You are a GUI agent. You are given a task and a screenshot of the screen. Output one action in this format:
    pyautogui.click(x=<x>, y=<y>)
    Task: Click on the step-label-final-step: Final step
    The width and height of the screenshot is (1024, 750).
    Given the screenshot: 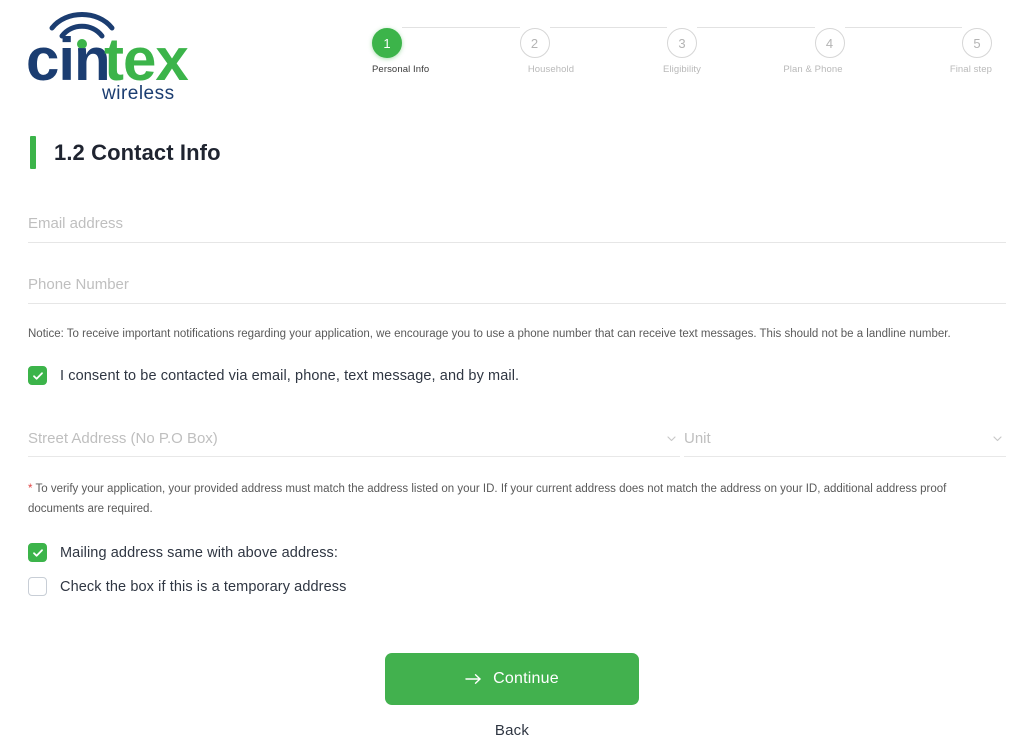 What is the action you would take?
    pyautogui.click(x=970, y=69)
    